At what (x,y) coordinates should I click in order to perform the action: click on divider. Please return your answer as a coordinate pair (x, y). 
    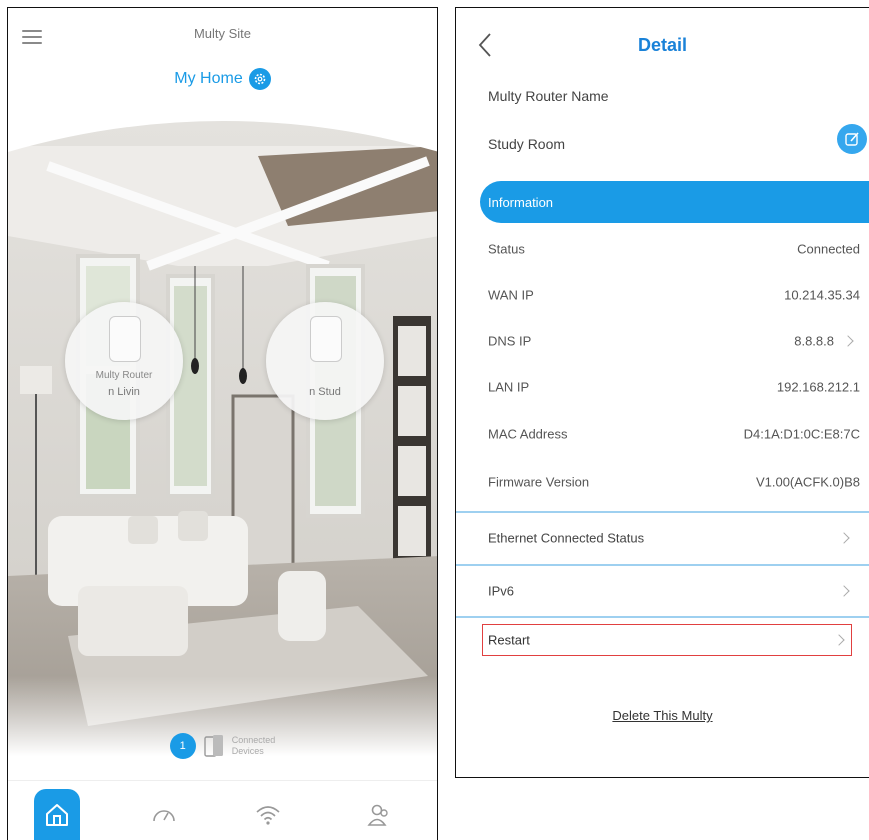
    Looking at the image, I should click on (662, 617).